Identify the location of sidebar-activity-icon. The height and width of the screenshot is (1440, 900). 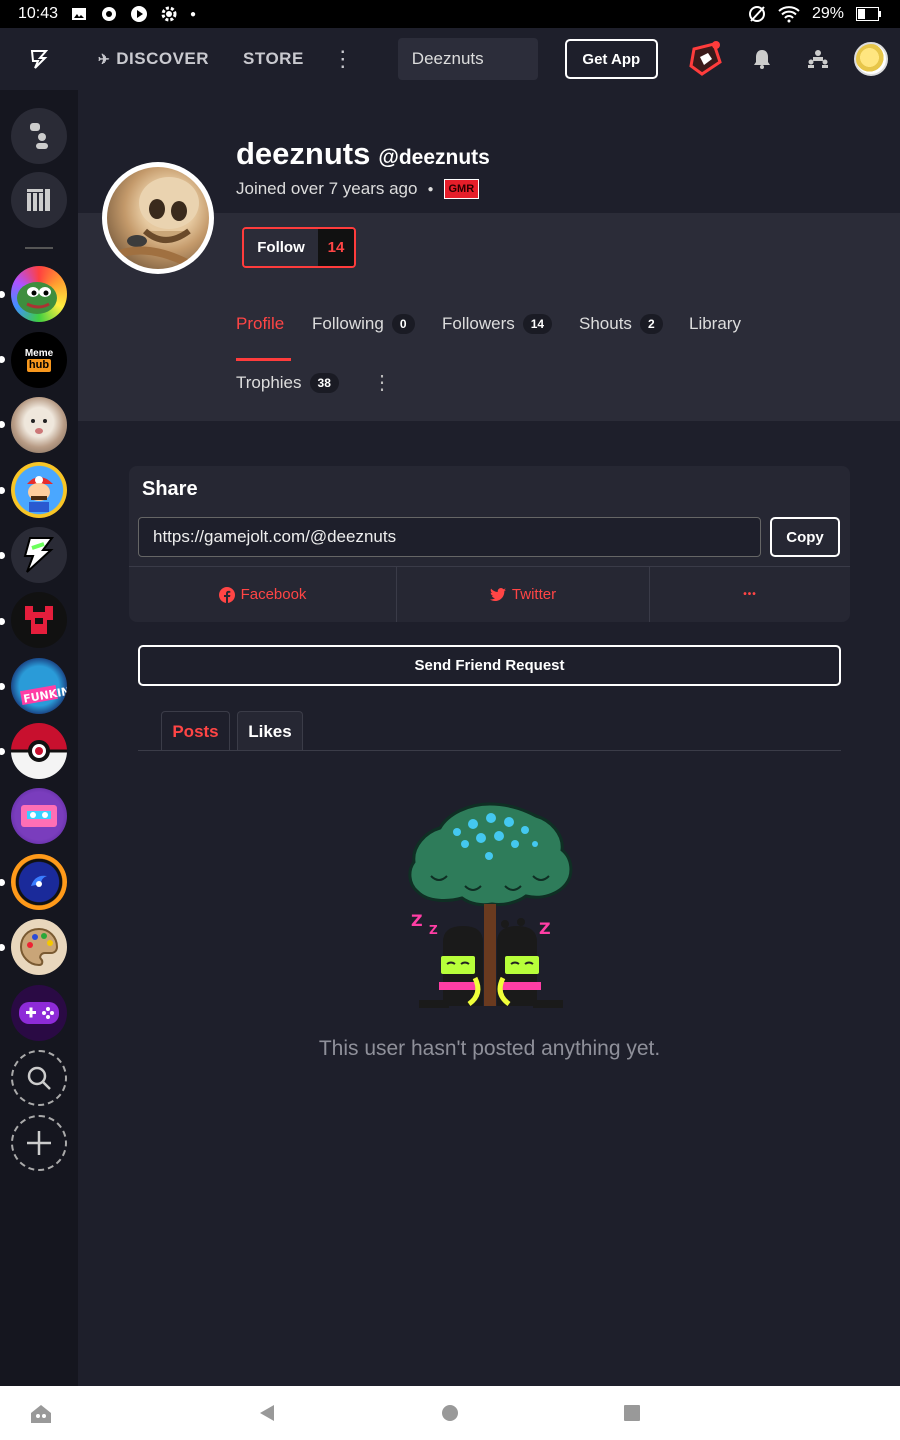
(39, 136).